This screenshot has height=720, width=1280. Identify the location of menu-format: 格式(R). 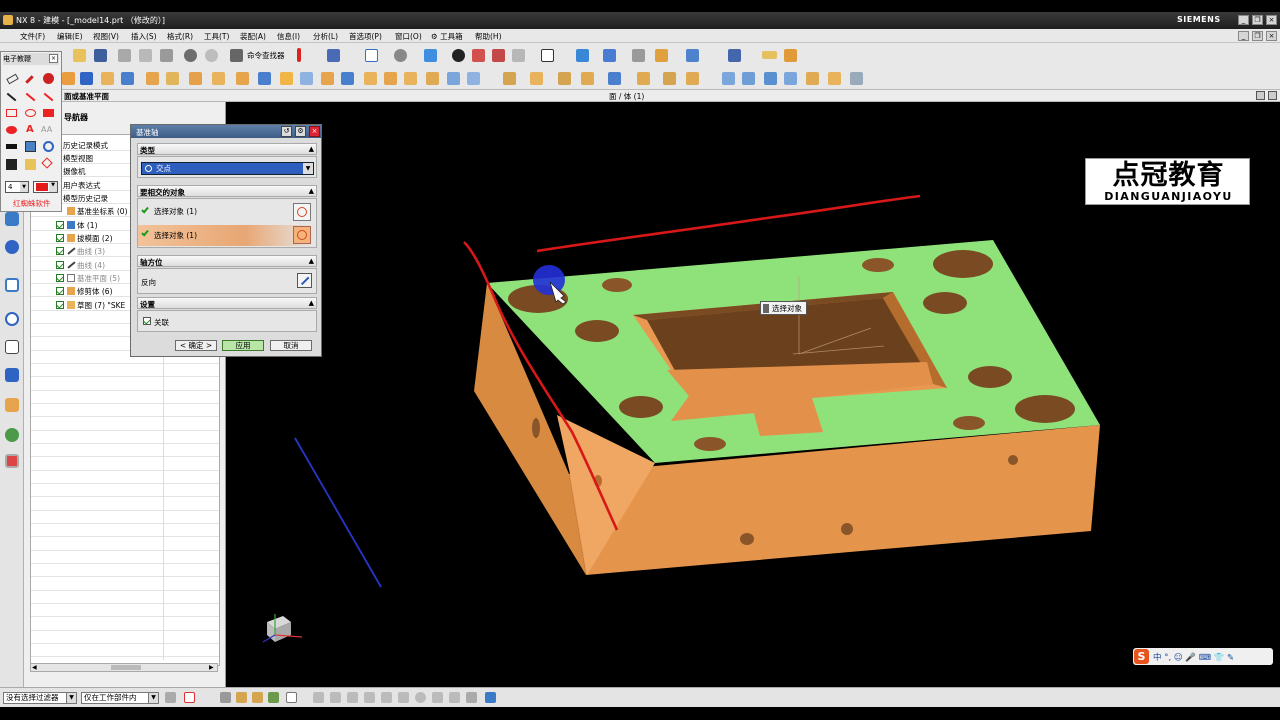
(180, 36).